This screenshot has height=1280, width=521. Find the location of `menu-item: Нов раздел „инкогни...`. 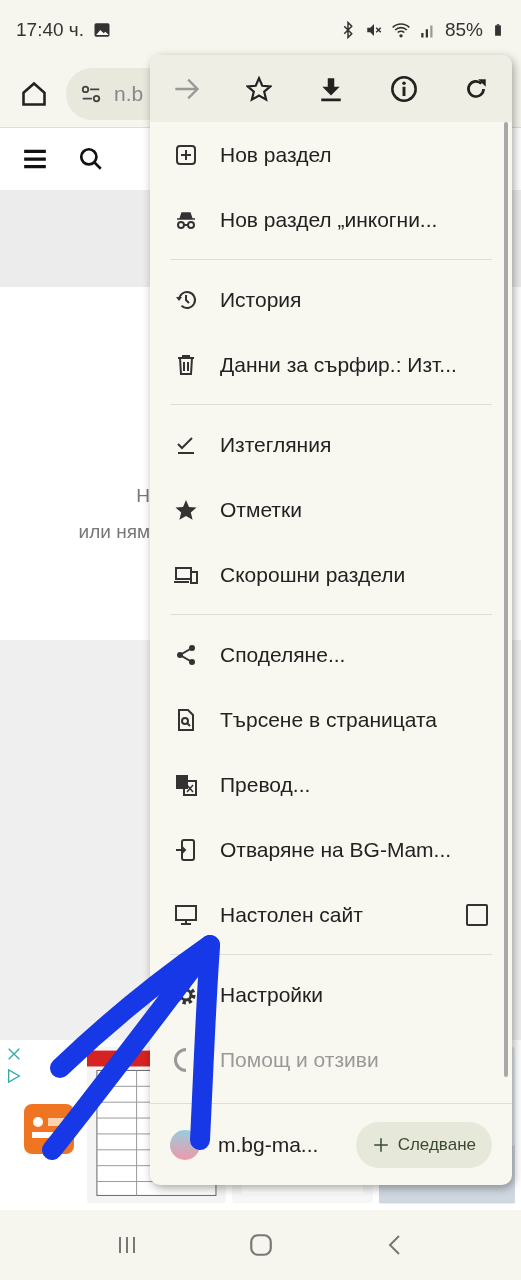

menu-item: Нов раздел „инкогни... is located at coordinates (329, 219).